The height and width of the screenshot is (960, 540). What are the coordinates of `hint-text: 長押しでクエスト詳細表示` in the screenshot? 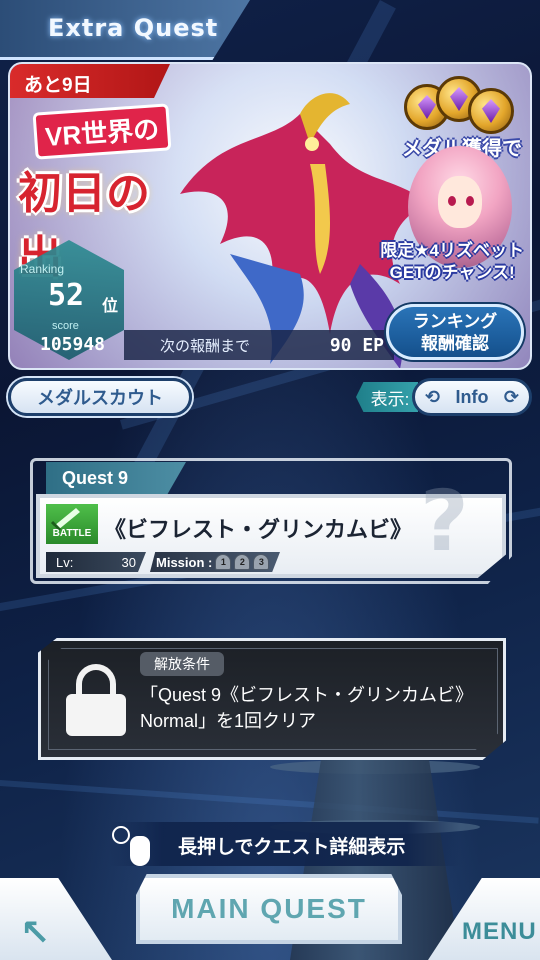 It's located at (292, 847).